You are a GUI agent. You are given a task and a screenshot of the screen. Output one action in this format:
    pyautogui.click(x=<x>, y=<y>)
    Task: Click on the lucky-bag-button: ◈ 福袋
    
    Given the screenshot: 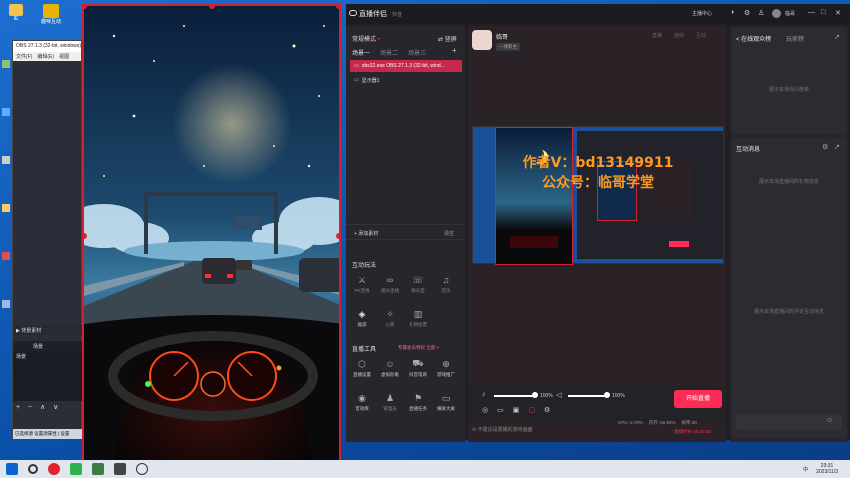 What is the action you would take?
    pyautogui.click(x=362, y=318)
    